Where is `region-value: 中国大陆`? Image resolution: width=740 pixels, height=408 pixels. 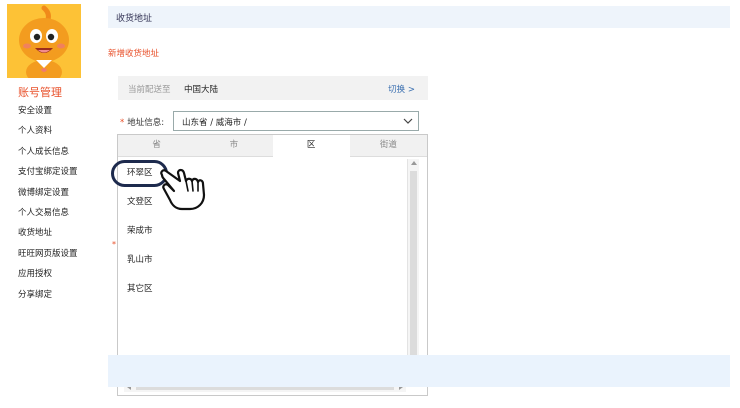
region-value: 中国大陆 is located at coordinates (201, 90).